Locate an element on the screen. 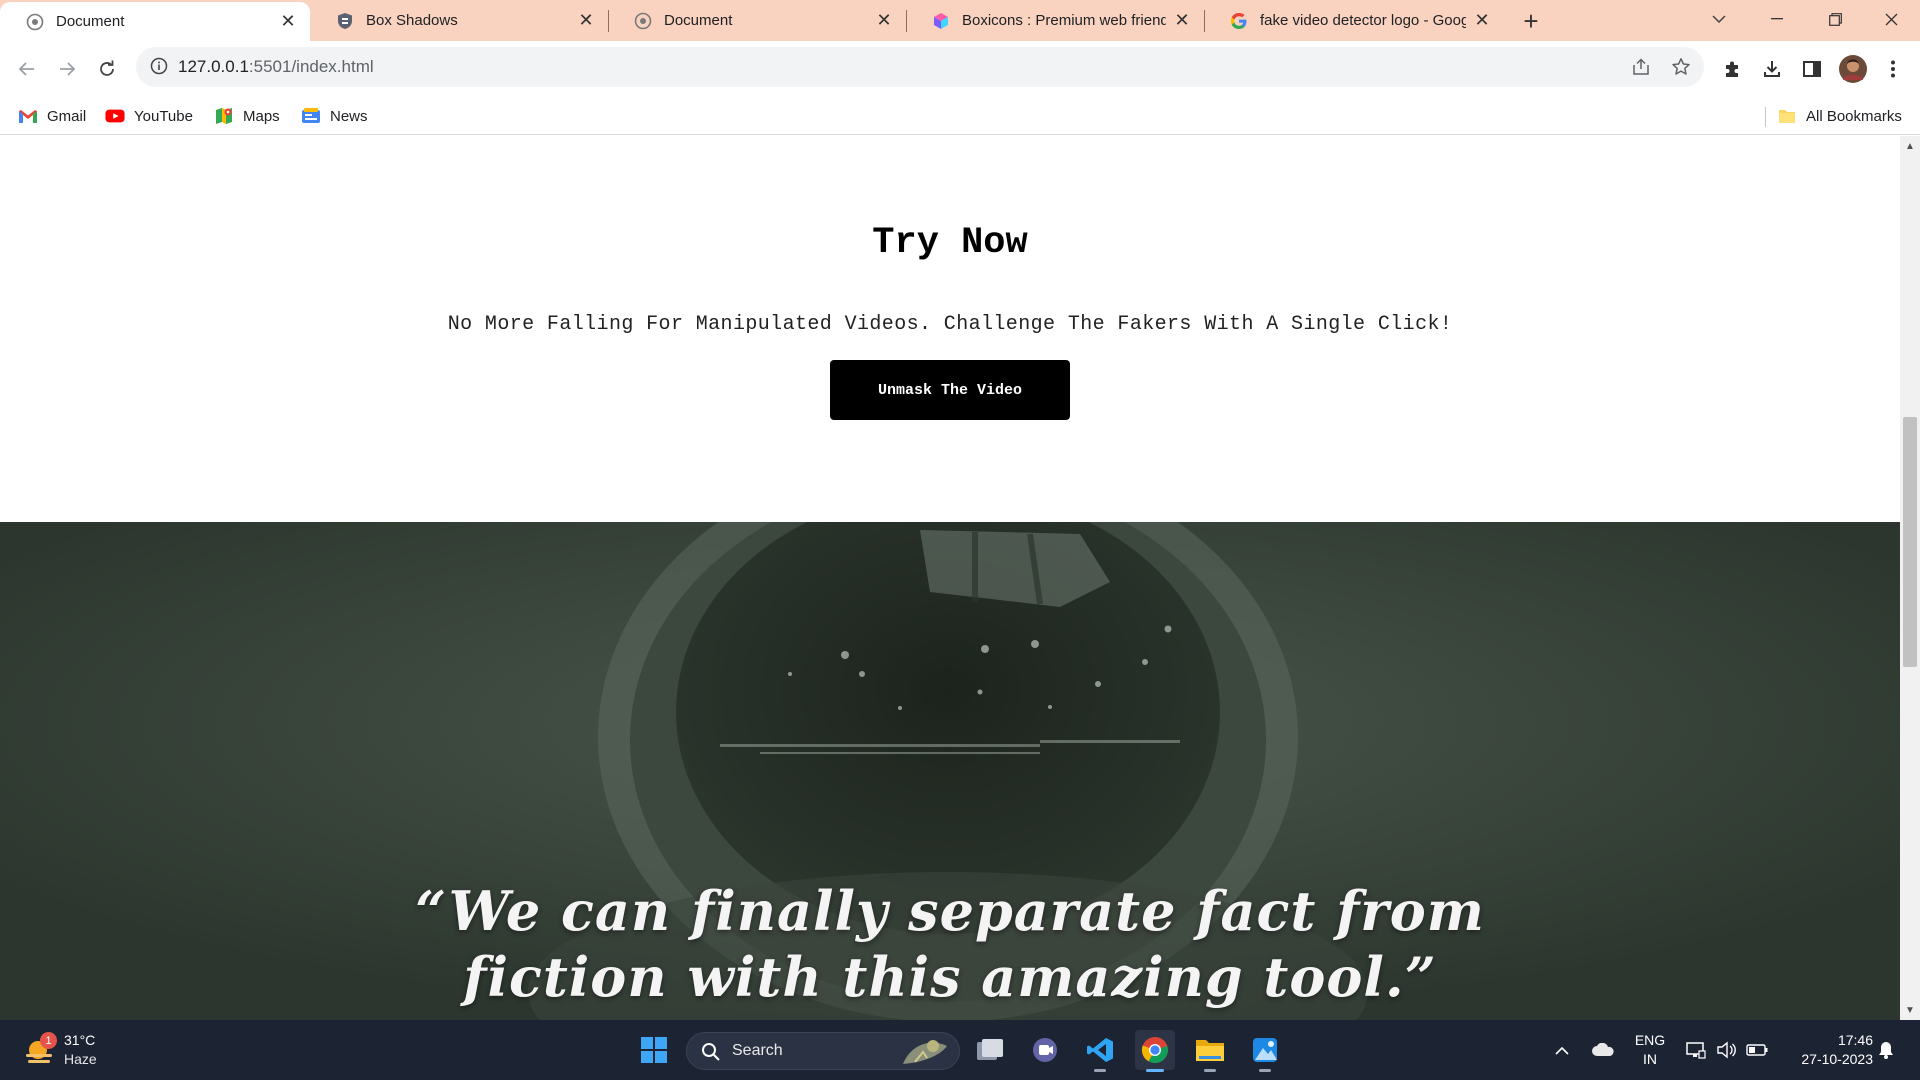 This screenshot has height=1080, width=1920. taskbar-search-box: Search is located at coordinates (823, 1051).